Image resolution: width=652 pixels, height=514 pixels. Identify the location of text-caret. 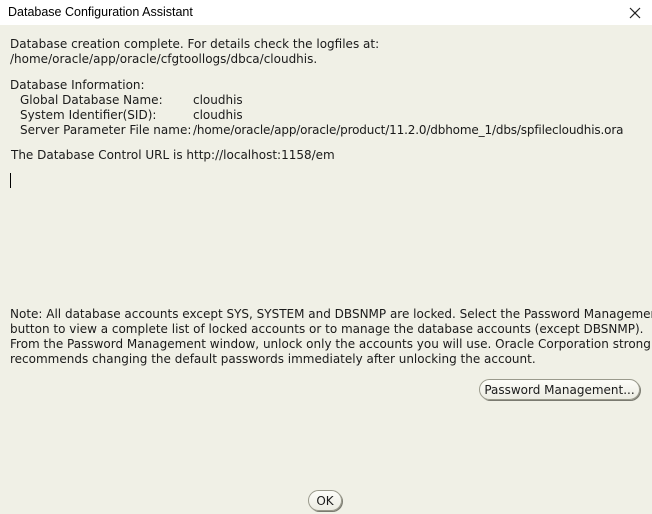
(10, 180).